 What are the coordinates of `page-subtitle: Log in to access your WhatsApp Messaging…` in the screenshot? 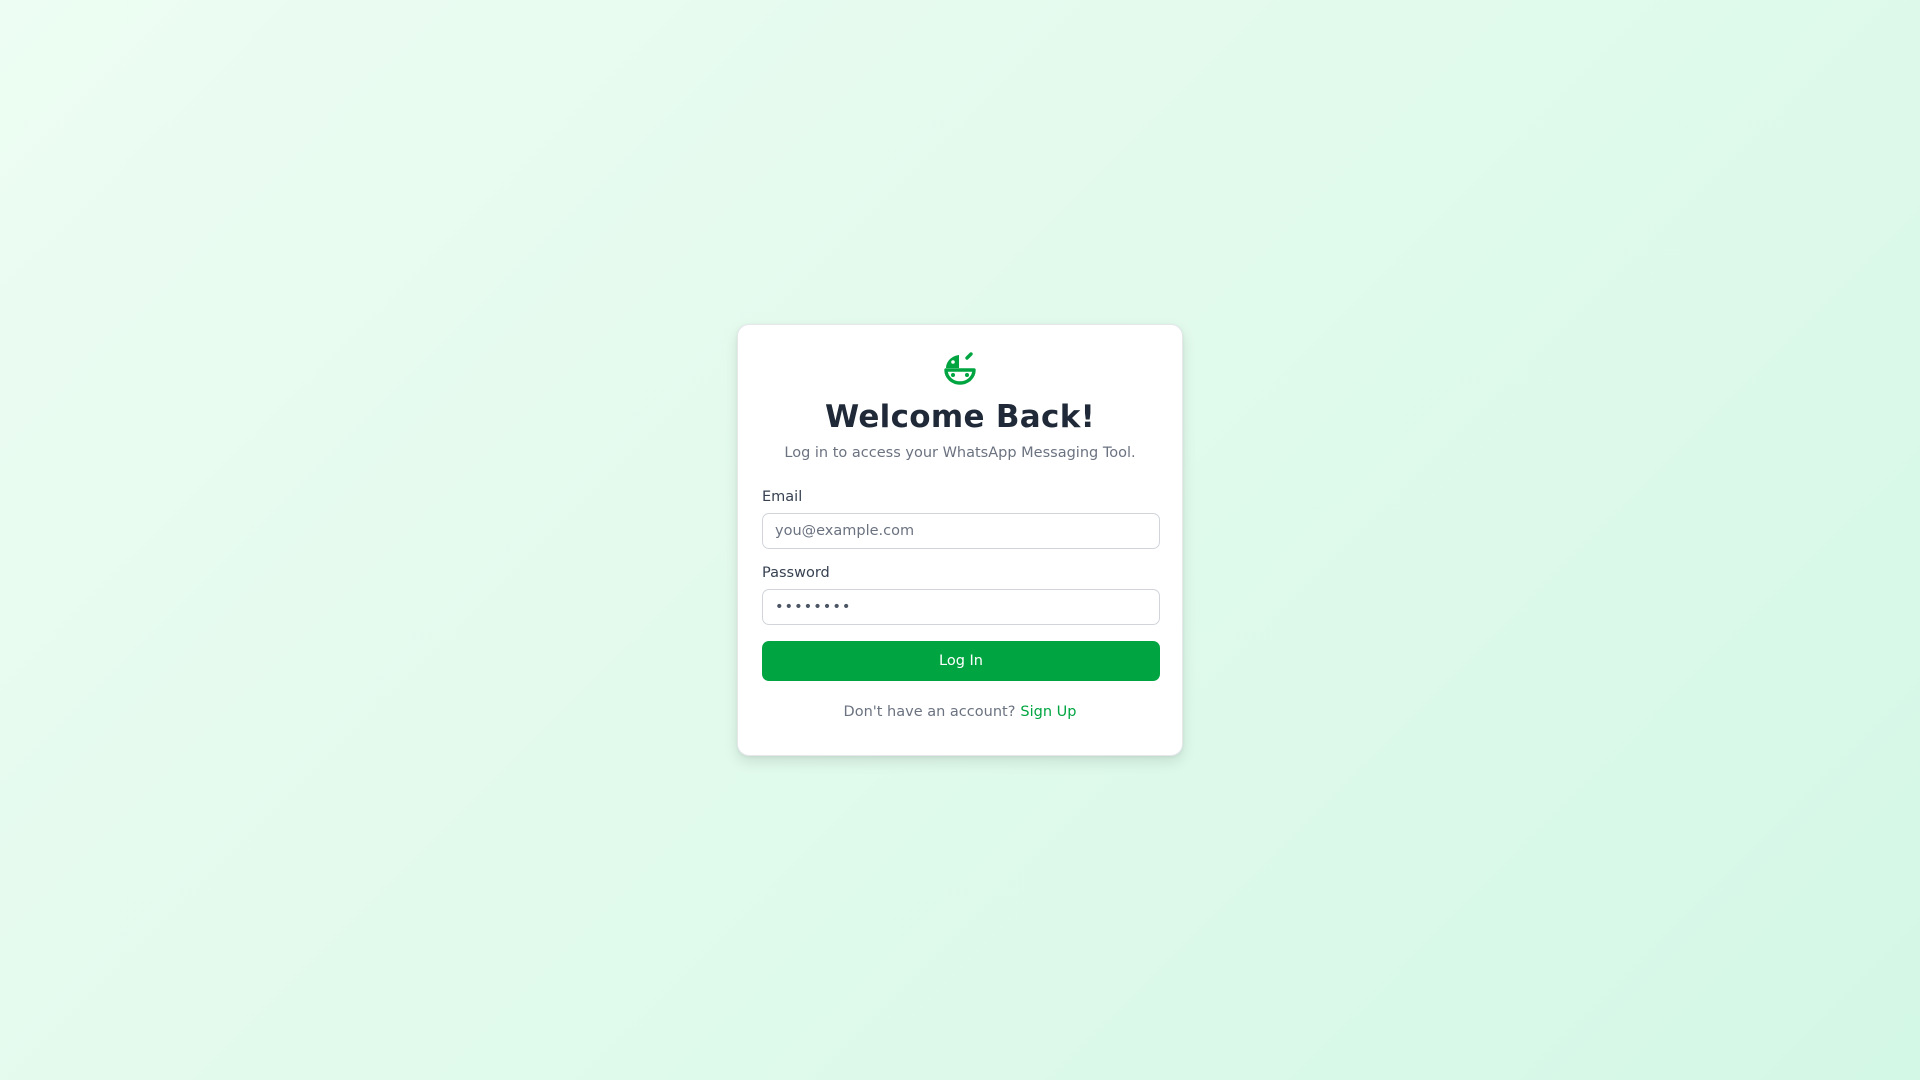 It's located at (960, 453).